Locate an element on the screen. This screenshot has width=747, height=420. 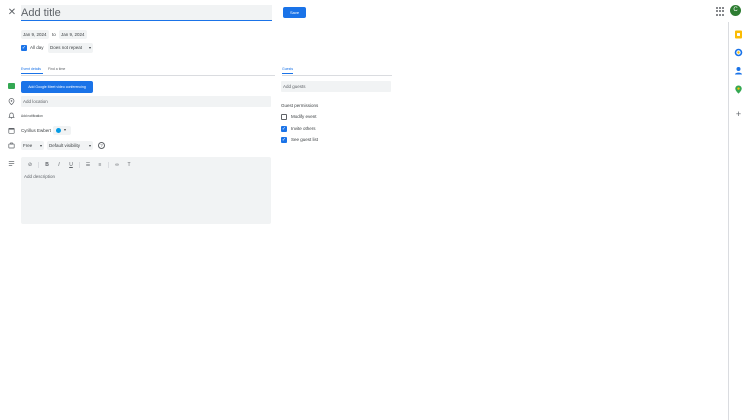
tabs-divider is located at coordinates (148, 75).